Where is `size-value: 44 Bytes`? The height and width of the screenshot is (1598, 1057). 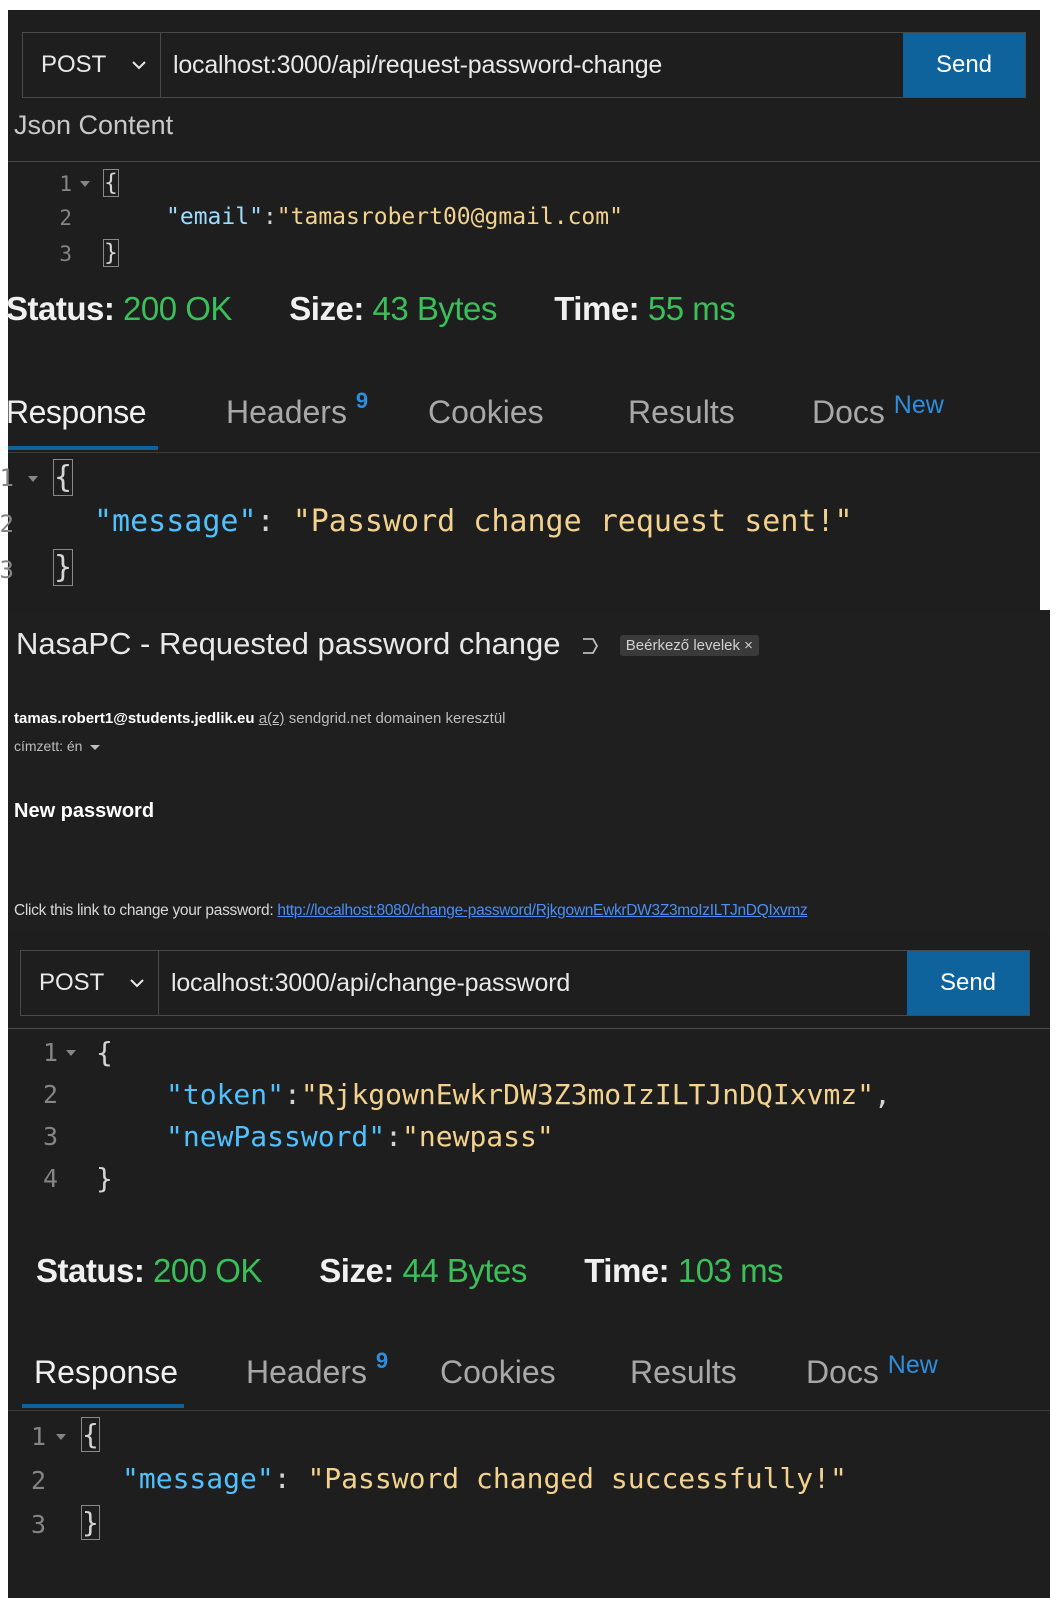
size-value: 44 Bytes is located at coordinates (464, 1270).